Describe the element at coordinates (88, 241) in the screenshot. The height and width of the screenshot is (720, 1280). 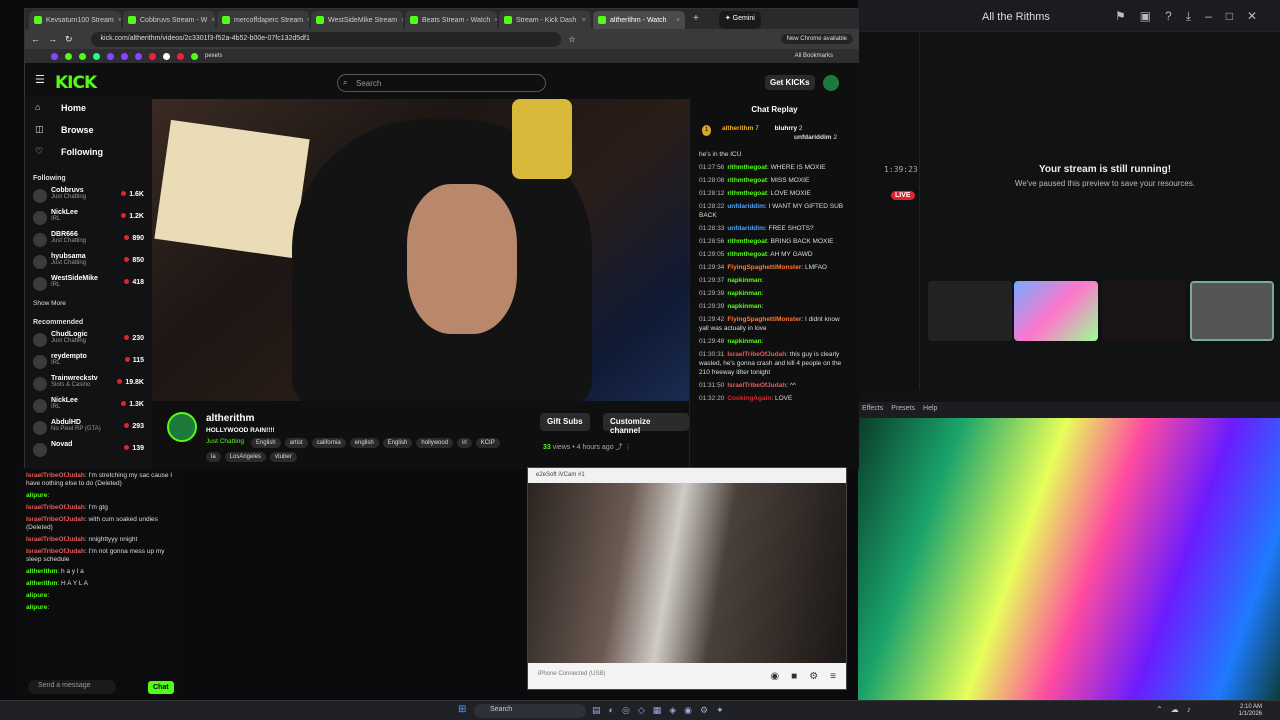
I see `following-channel: DBR666 Just Chatting 890` at that location.